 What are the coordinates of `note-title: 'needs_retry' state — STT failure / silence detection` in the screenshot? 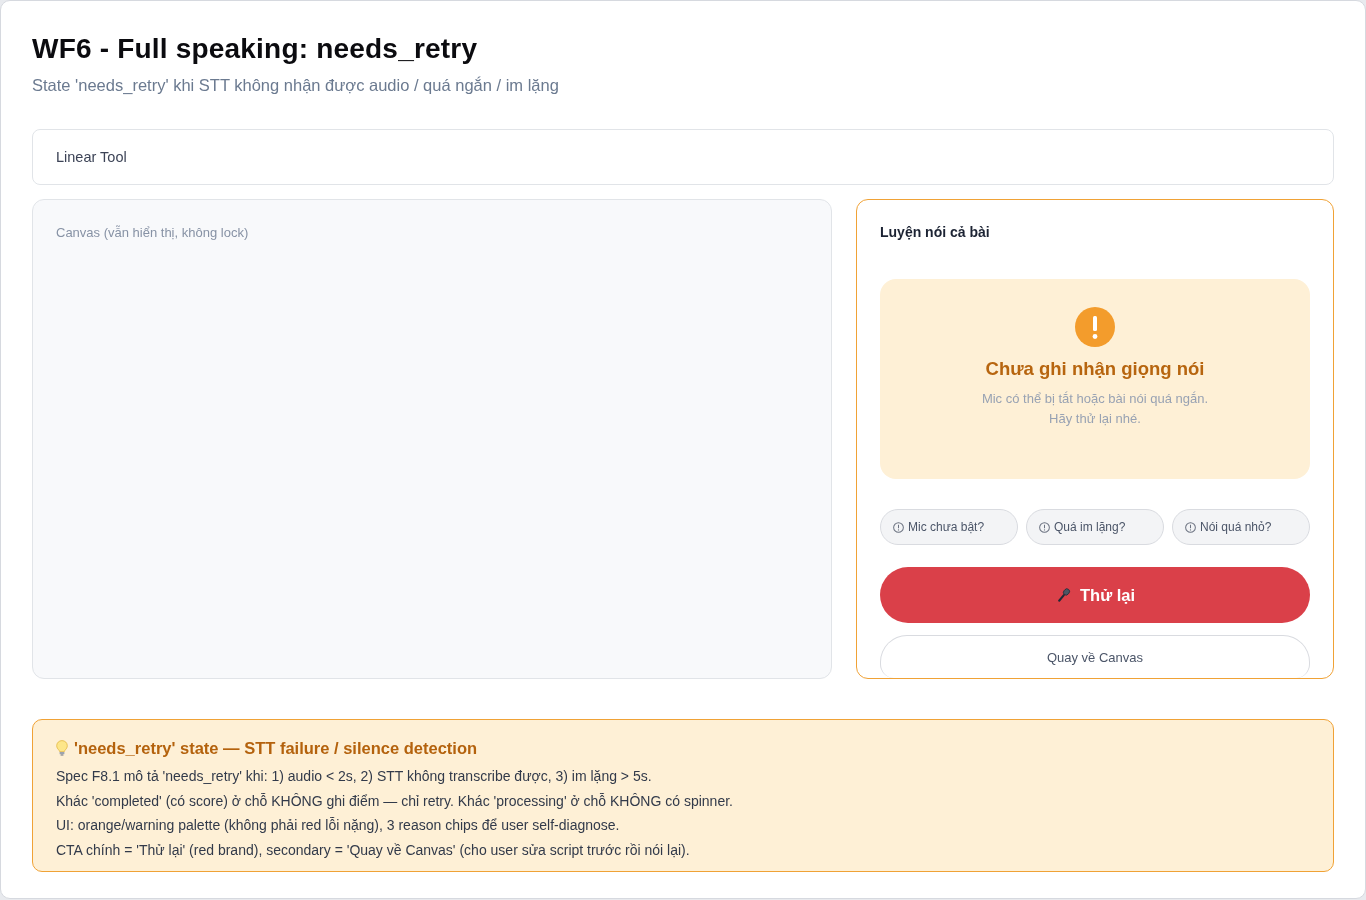 It's located at (276, 748).